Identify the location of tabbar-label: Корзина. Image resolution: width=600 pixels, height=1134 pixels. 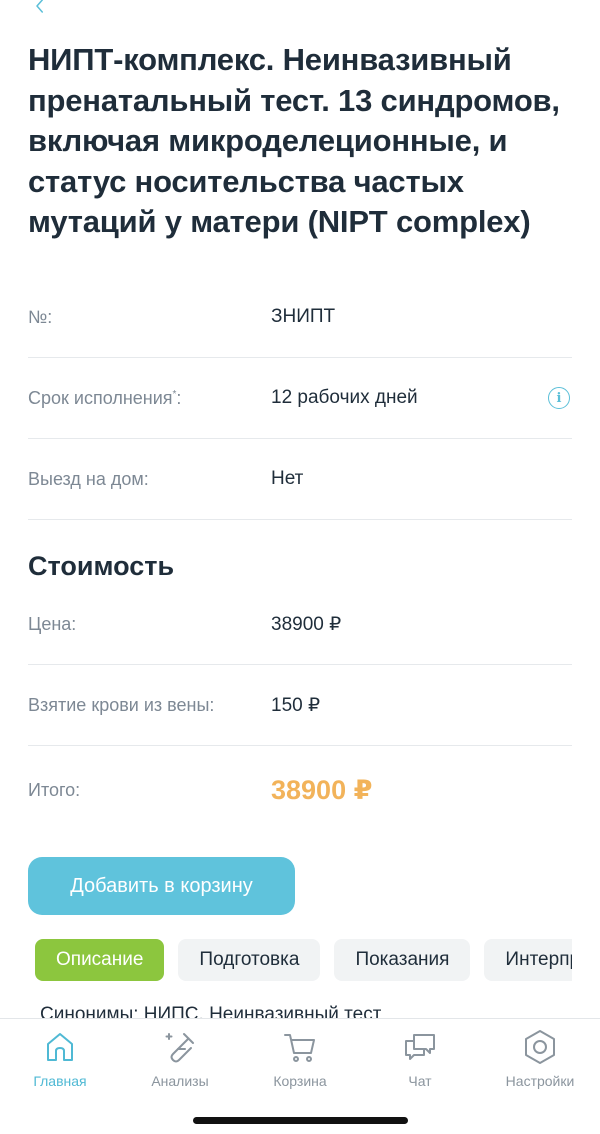
(300, 1081).